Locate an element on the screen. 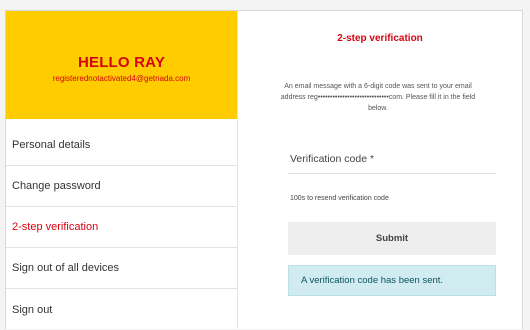 This screenshot has height=330, width=530. sidebar-item-2-step-verification: 2-step verification is located at coordinates (121, 227).